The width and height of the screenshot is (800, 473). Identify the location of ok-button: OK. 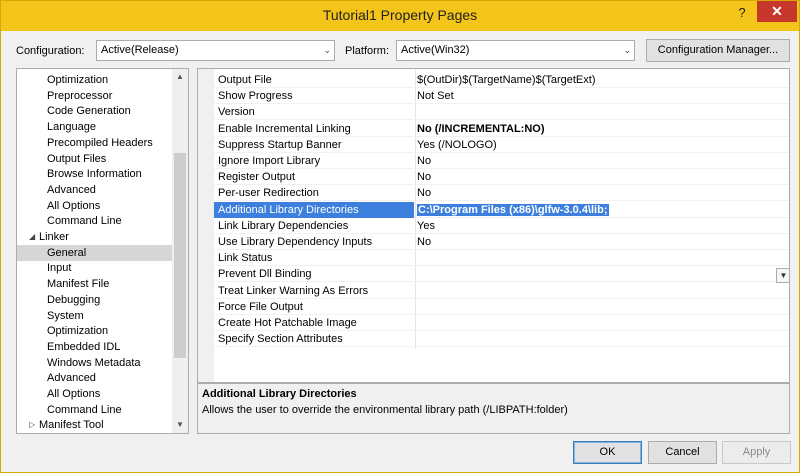
(607, 452).